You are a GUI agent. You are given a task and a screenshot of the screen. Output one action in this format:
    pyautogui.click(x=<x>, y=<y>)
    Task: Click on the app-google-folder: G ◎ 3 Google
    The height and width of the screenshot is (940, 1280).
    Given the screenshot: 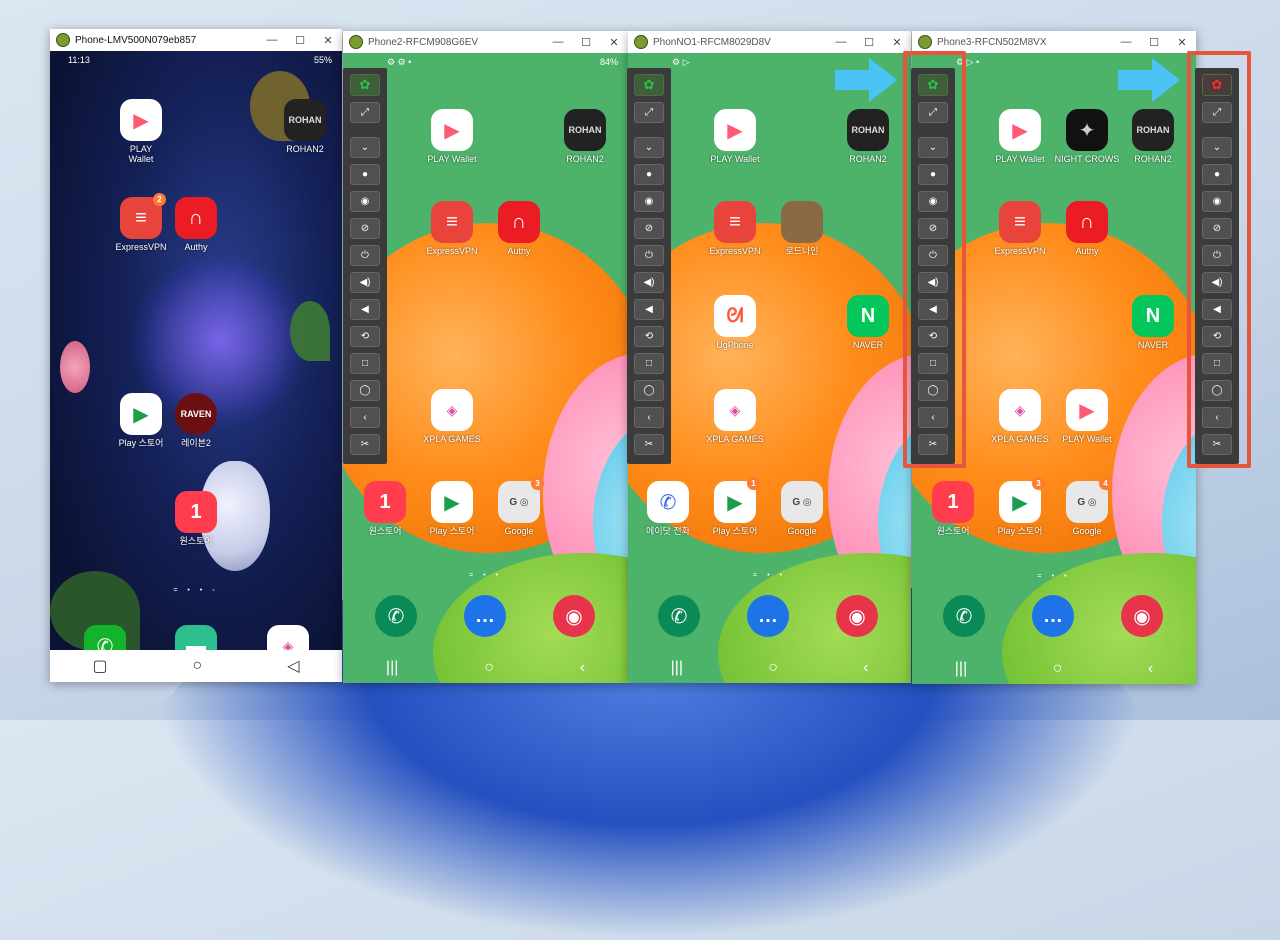 What is the action you would take?
    pyautogui.click(x=519, y=506)
    